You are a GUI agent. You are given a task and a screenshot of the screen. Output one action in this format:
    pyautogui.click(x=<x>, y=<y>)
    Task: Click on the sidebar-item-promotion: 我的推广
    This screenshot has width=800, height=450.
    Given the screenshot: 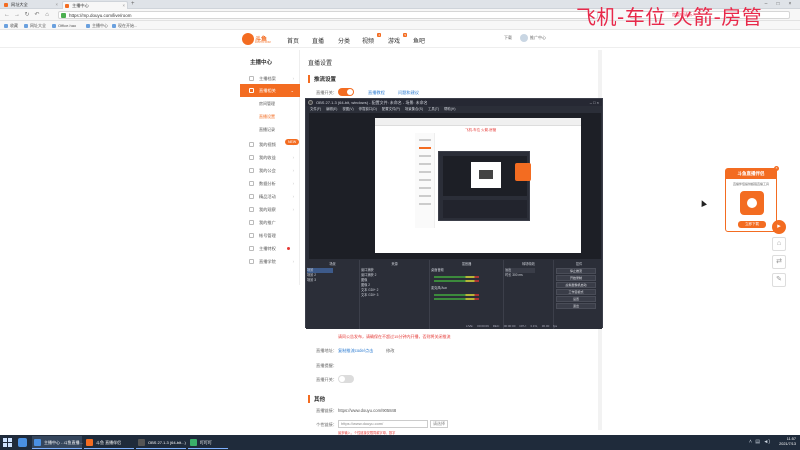 What is the action you would take?
    pyautogui.click(x=270, y=222)
    